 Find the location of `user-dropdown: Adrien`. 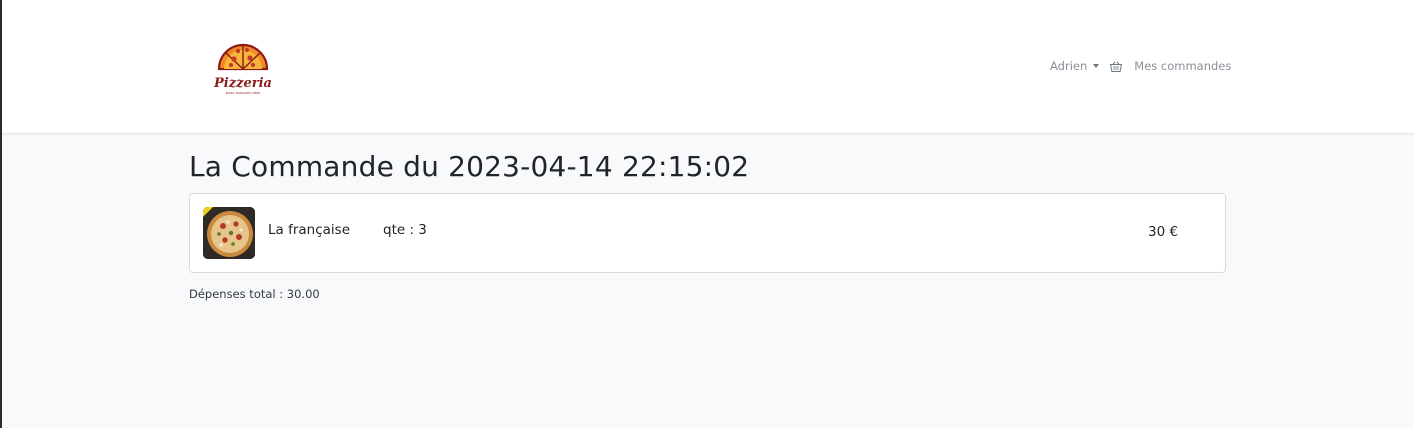

user-dropdown: Adrien is located at coordinates (1075, 66).